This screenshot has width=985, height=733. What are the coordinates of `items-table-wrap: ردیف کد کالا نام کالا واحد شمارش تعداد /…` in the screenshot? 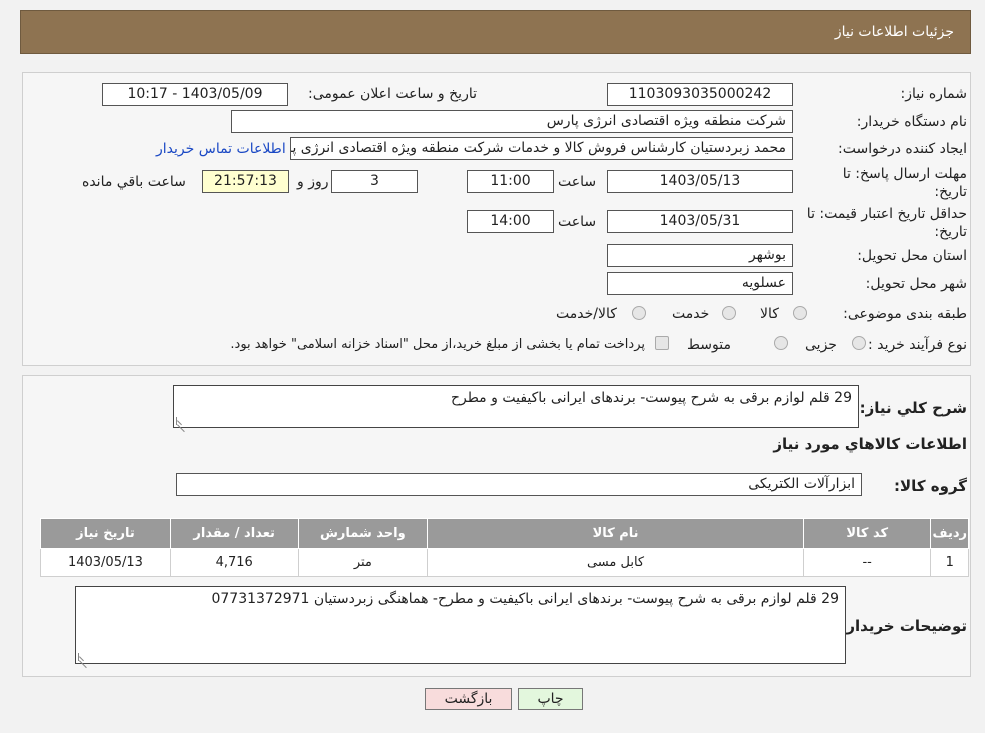 It's located at (504, 547).